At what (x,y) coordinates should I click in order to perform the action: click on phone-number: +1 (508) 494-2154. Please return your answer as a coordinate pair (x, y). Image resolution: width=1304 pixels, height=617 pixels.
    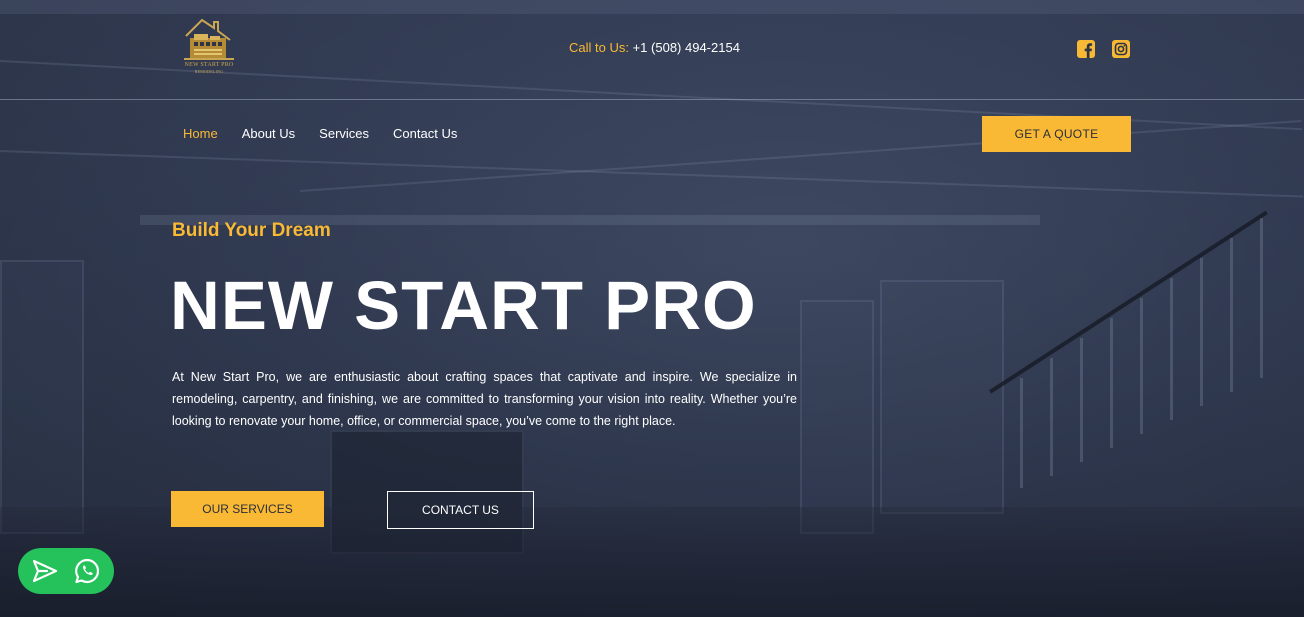
    Looking at the image, I should click on (686, 47).